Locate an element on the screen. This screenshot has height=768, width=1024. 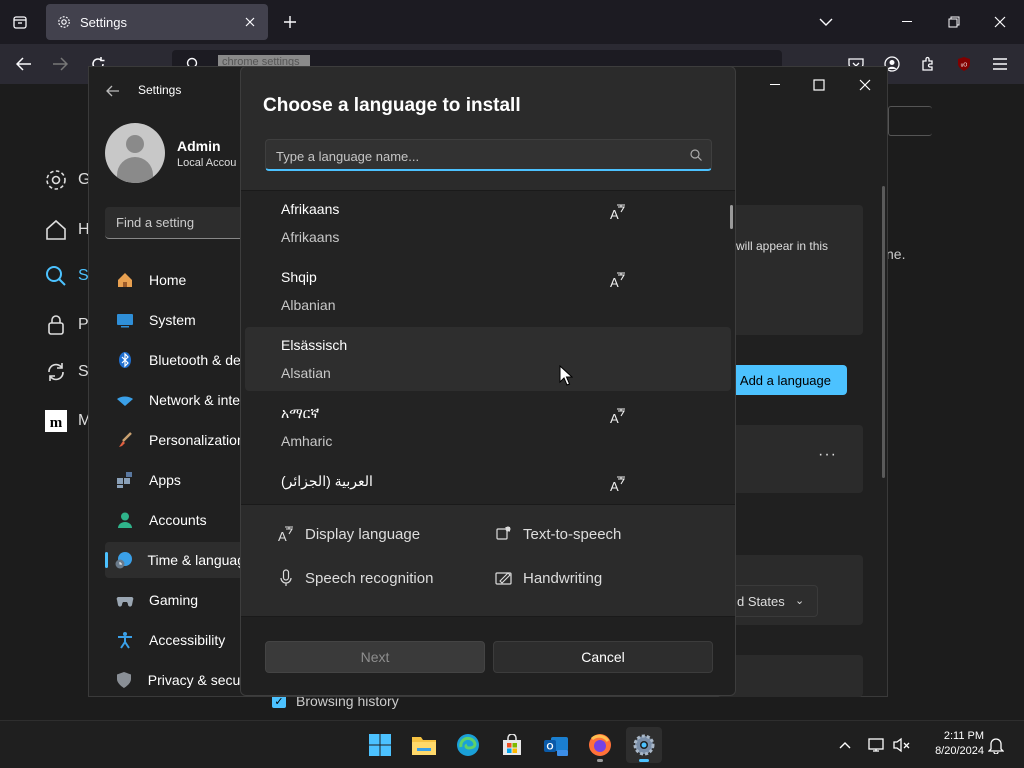
tab-settings: Settings is located at coordinates (157, 22).